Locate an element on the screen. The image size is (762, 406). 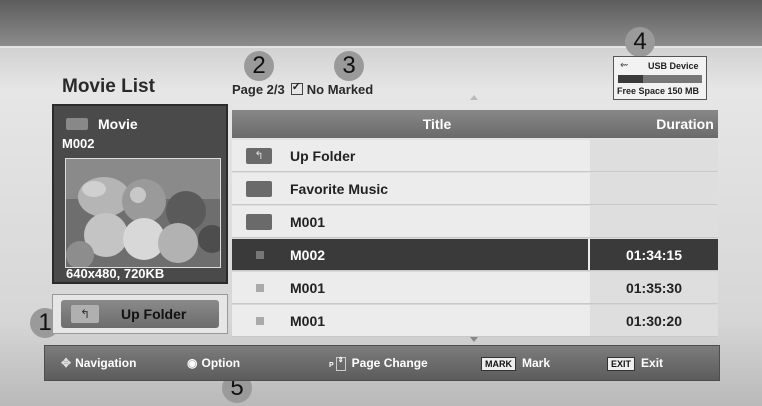
up-folder-button-face: ↰ Up Folder is located at coordinates (140, 314).